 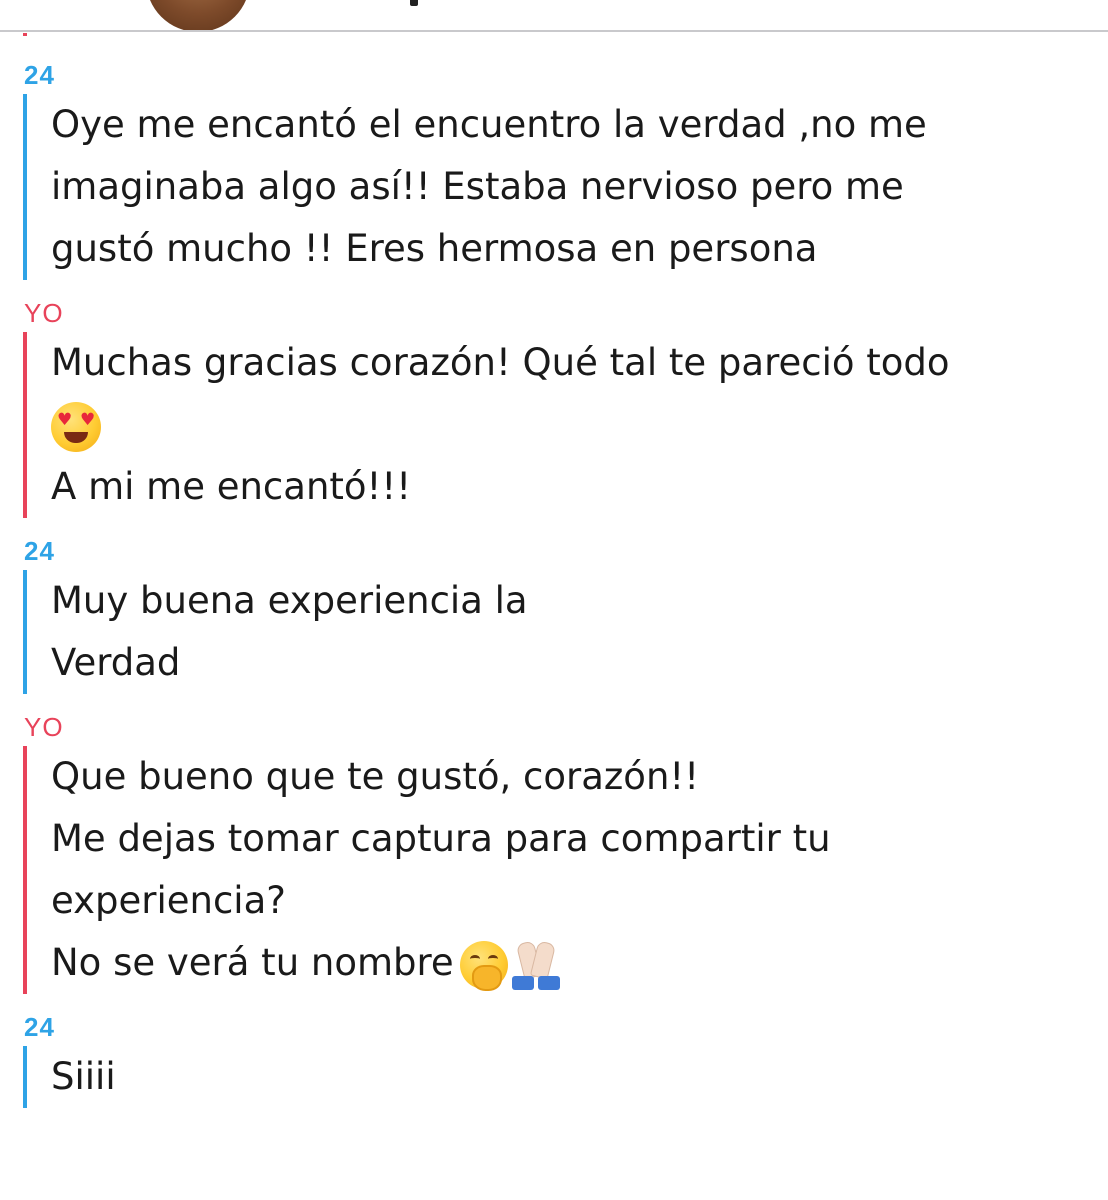 What do you see at coordinates (116, 662) in the screenshot?
I see `message-line: Verdad` at bounding box center [116, 662].